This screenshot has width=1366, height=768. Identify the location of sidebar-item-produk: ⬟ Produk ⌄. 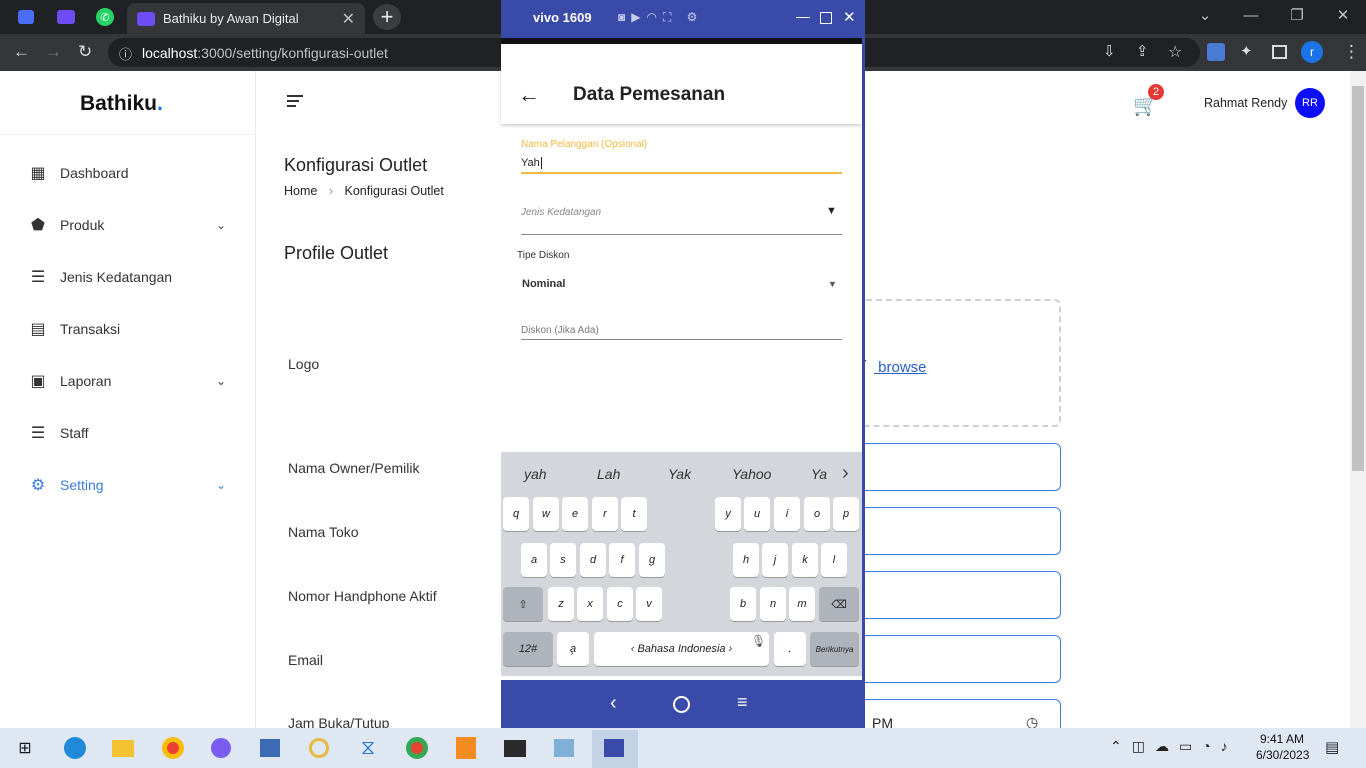
(128, 225).